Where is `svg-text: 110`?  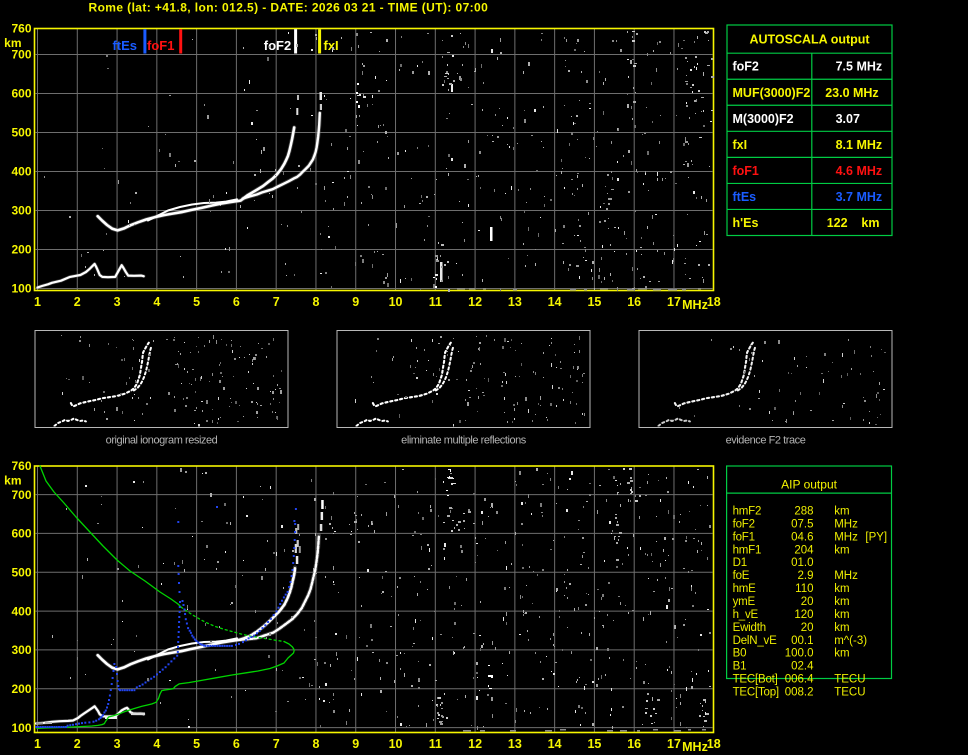 svg-text: 110 is located at coordinates (804, 589).